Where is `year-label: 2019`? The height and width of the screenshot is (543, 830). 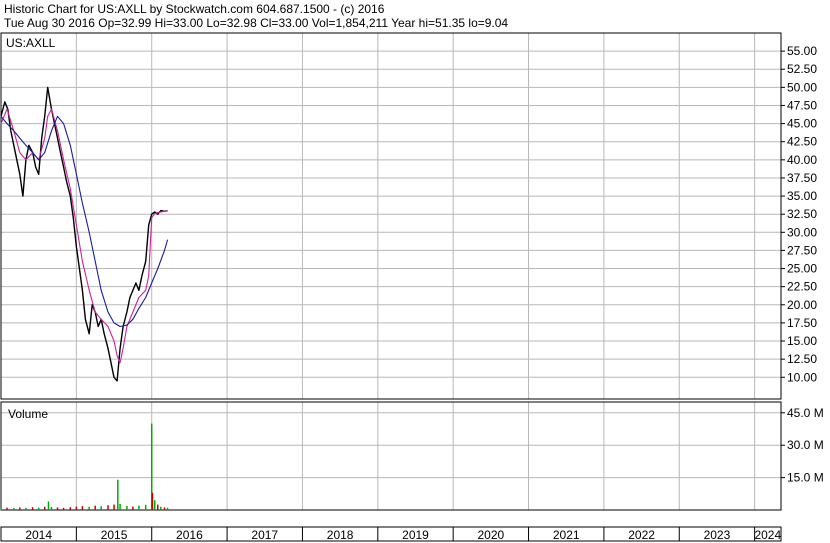 year-label: 2019 is located at coordinates (415, 535).